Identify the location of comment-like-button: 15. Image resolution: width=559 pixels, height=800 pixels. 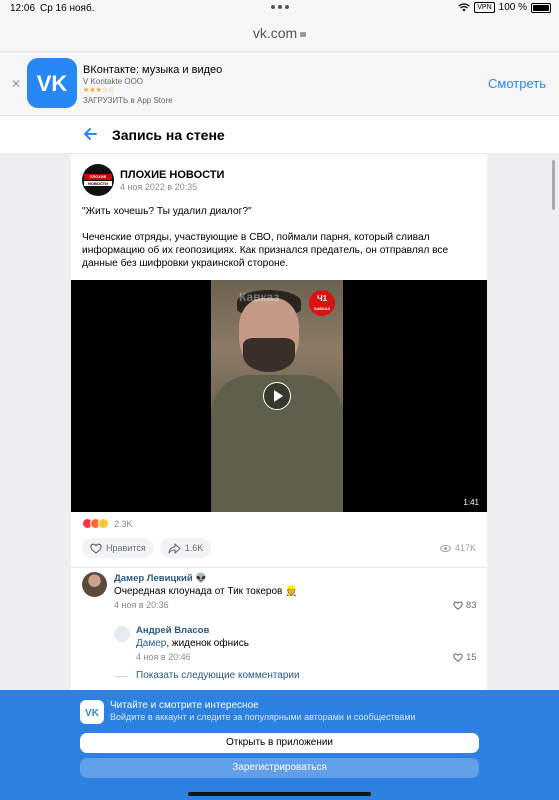
(465, 657).